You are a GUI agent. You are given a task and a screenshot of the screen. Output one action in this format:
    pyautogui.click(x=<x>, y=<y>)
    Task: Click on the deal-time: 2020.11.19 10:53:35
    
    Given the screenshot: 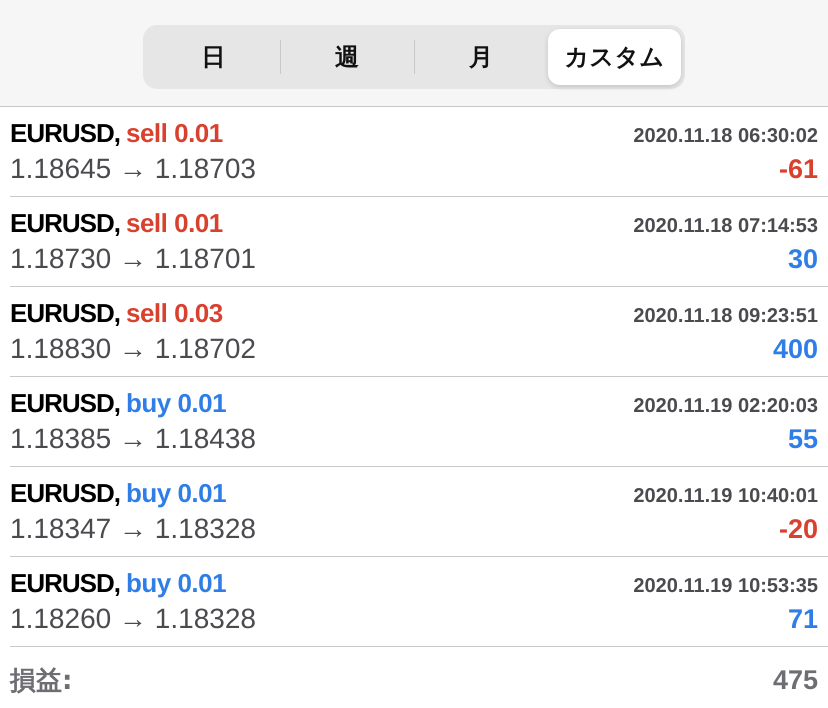 What is the action you would take?
    pyautogui.click(x=725, y=586)
    